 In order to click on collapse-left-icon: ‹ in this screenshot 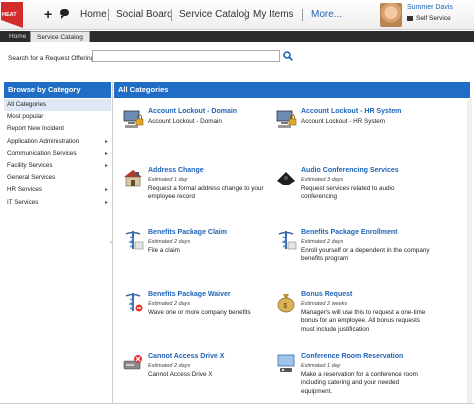, I will do `click(111, 243)`.